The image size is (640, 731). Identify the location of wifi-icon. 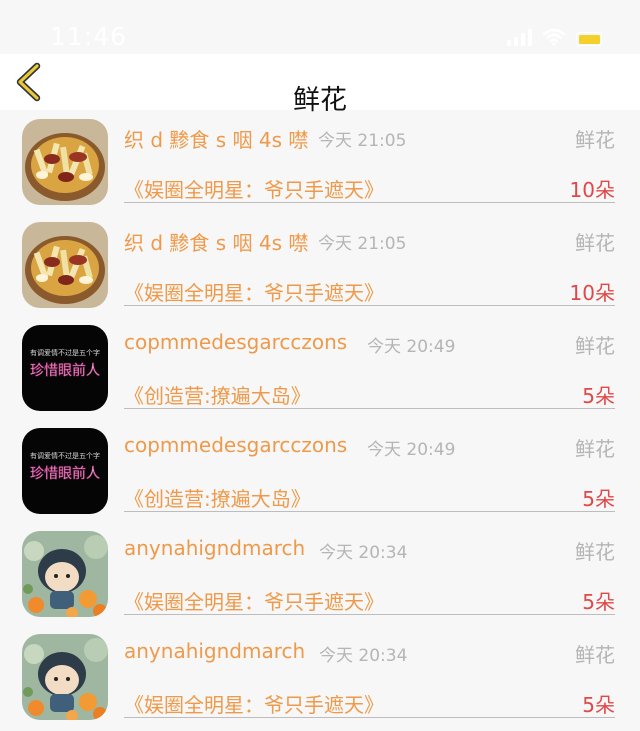
(554, 37).